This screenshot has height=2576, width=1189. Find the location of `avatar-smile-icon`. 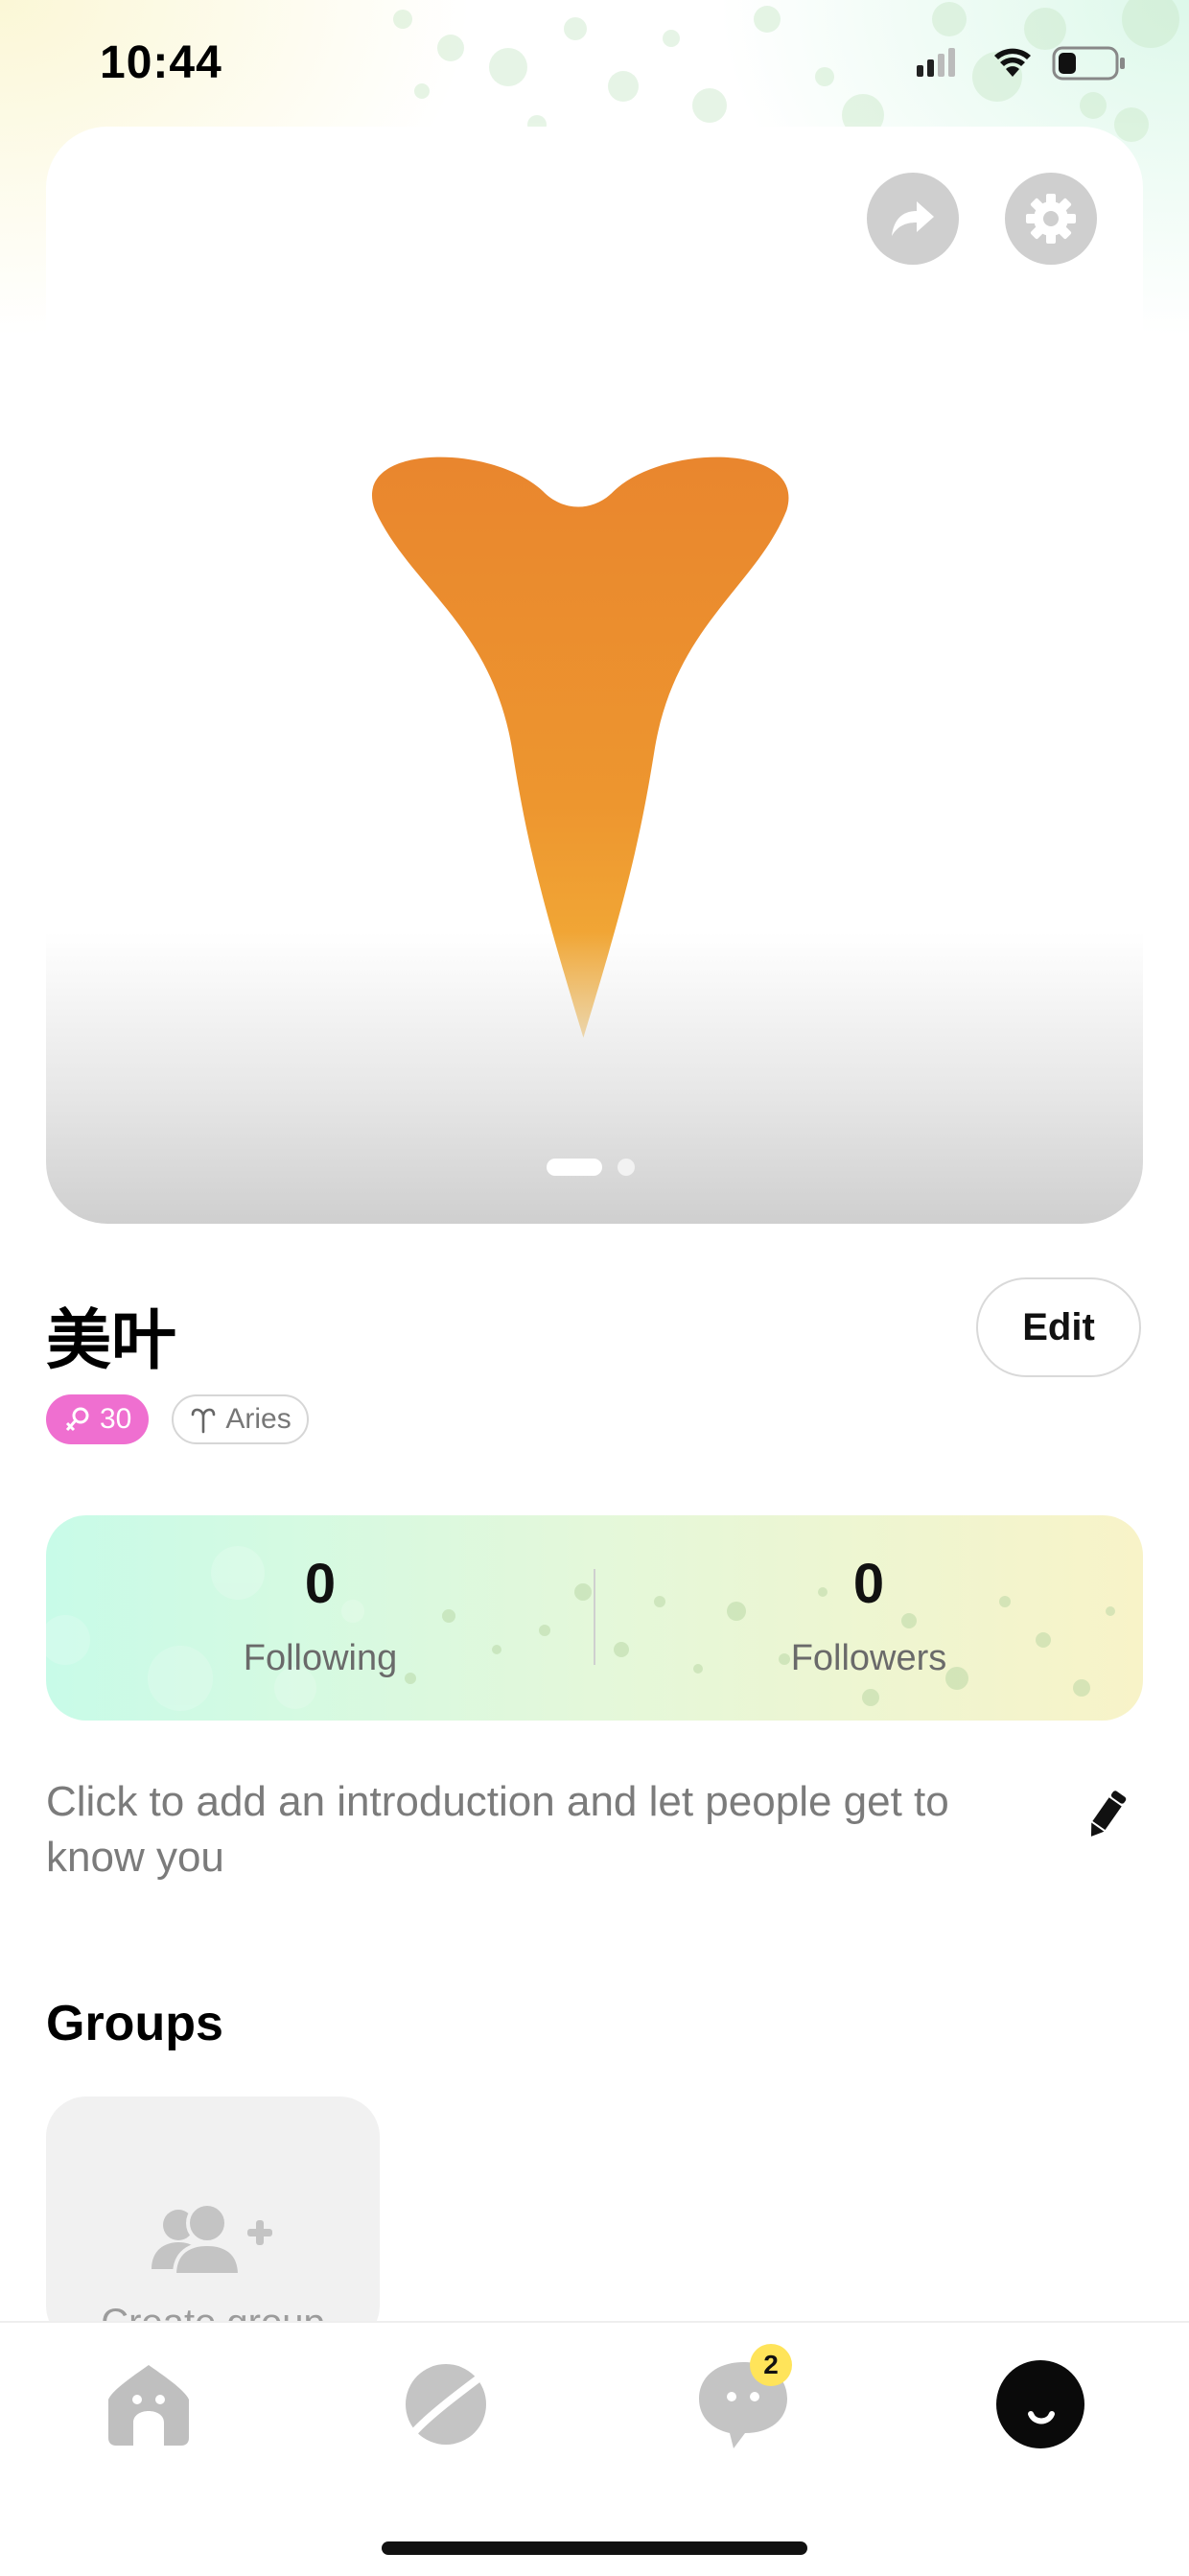

avatar-smile-icon is located at coordinates (1040, 2404).